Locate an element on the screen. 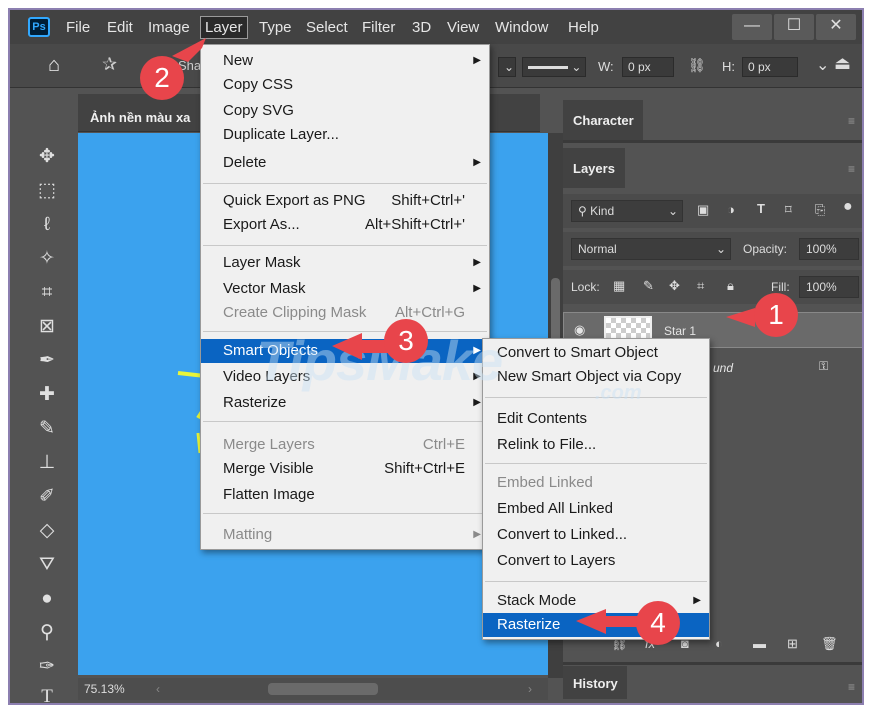 The height and width of the screenshot is (709, 870). filter-shape-icon: ⌑ is located at coordinates (788, 210).